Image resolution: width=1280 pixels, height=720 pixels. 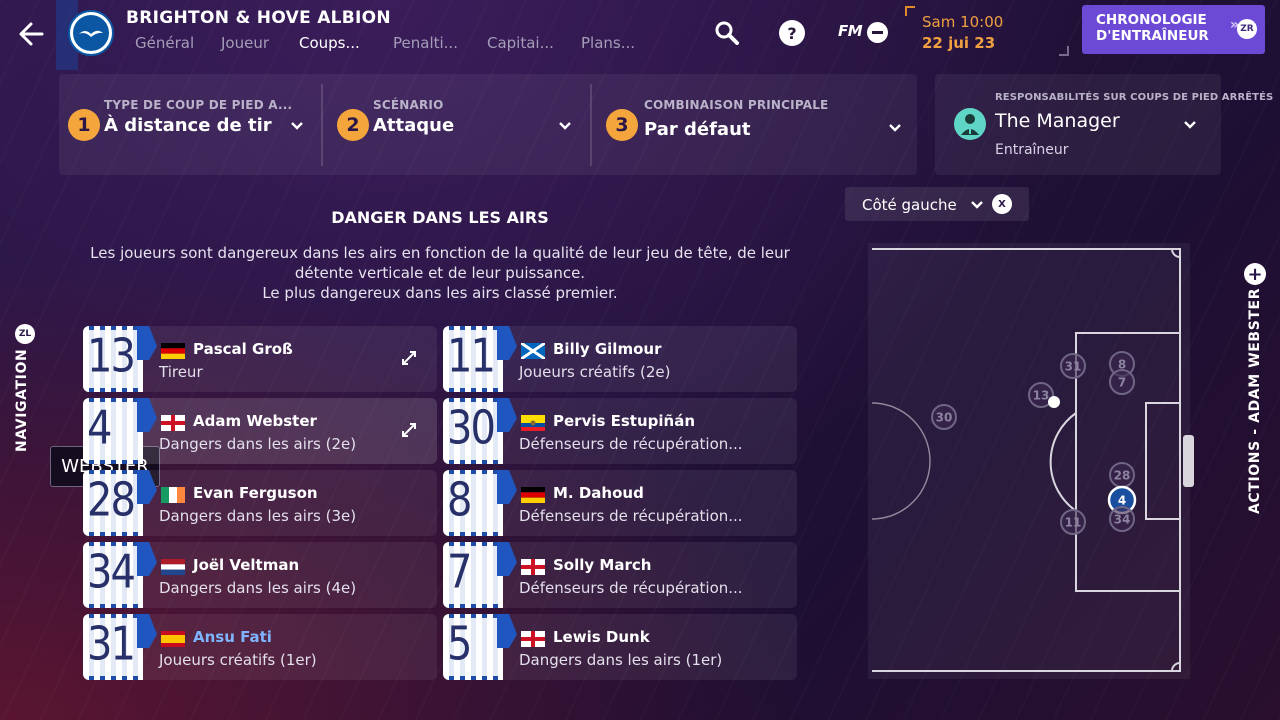 What do you see at coordinates (944, 417) in the screenshot?
I see `player-marker-30: 30` at bounding box center [944, 417].